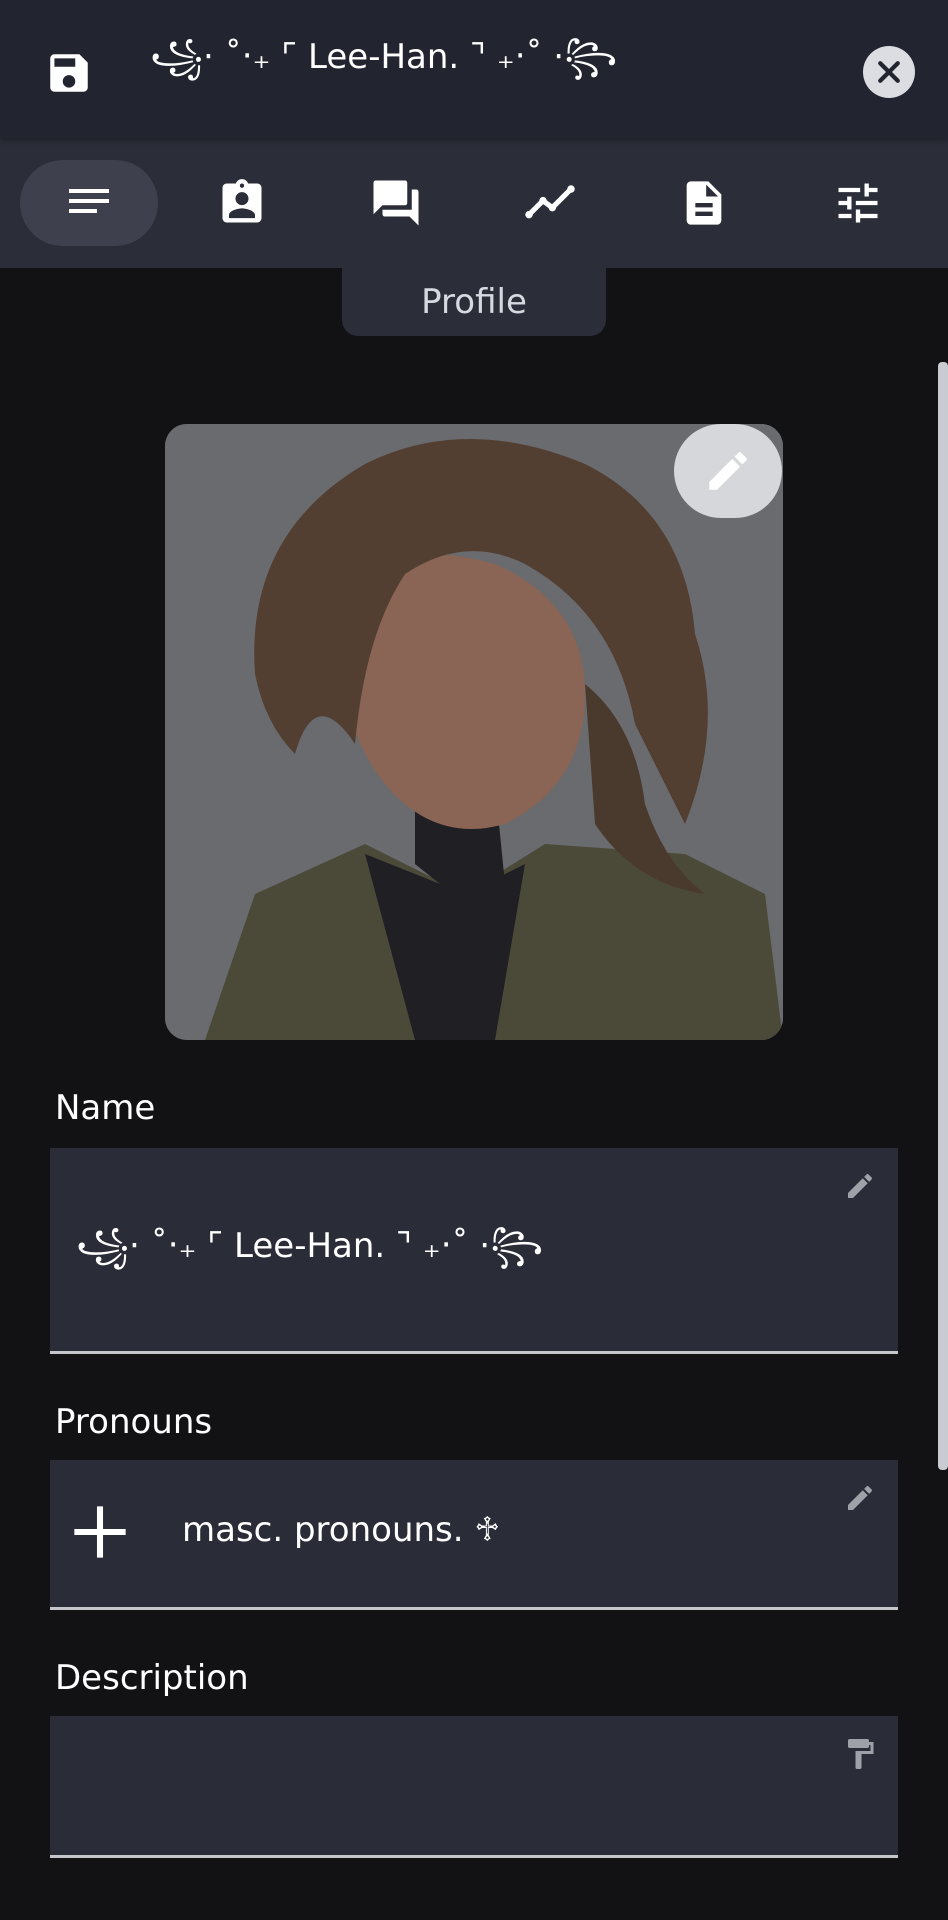 This screenshot has height=1920, width=948. I want to click on document-icon, so click(704, 203).